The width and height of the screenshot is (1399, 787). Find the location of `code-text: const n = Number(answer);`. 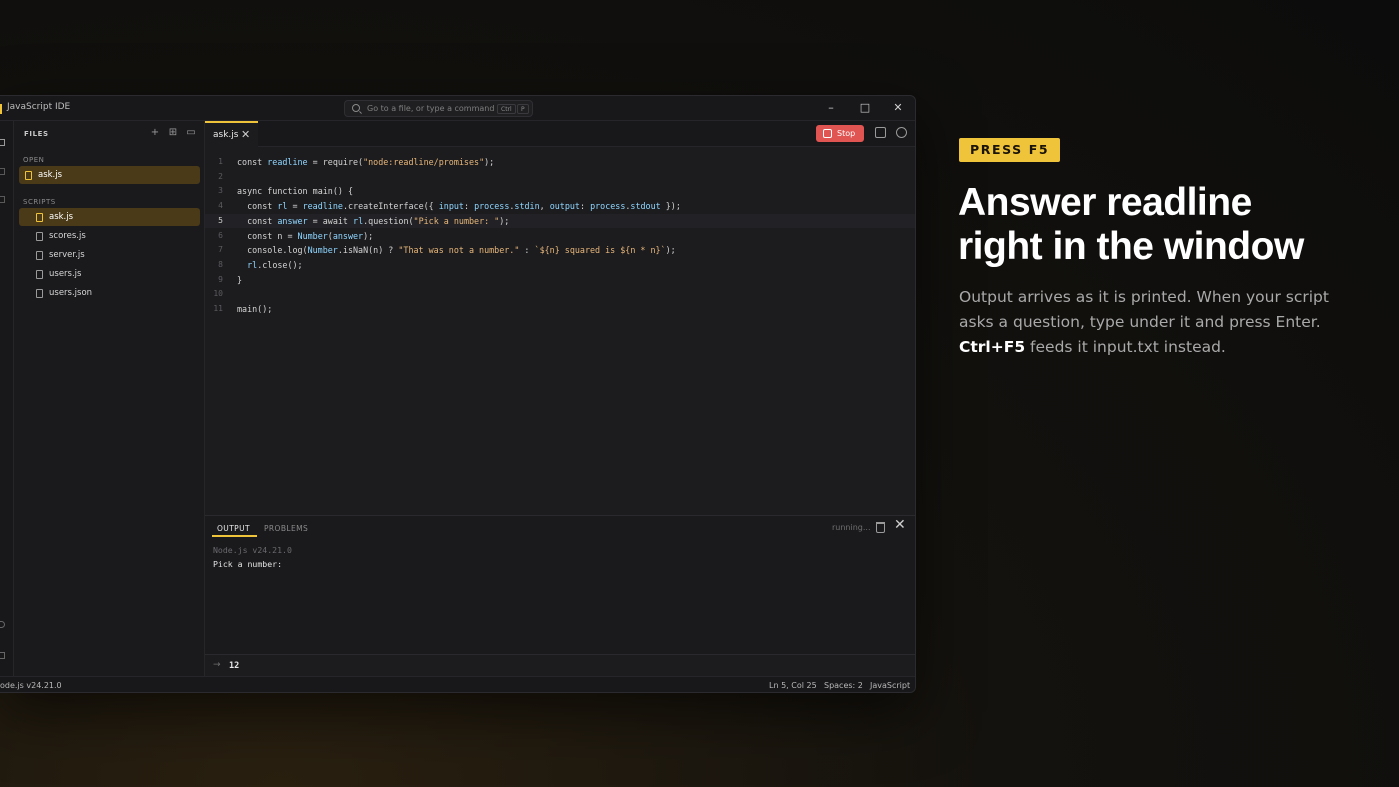

code-text: const n = Number(answer); is located at coordinates (310, 235).